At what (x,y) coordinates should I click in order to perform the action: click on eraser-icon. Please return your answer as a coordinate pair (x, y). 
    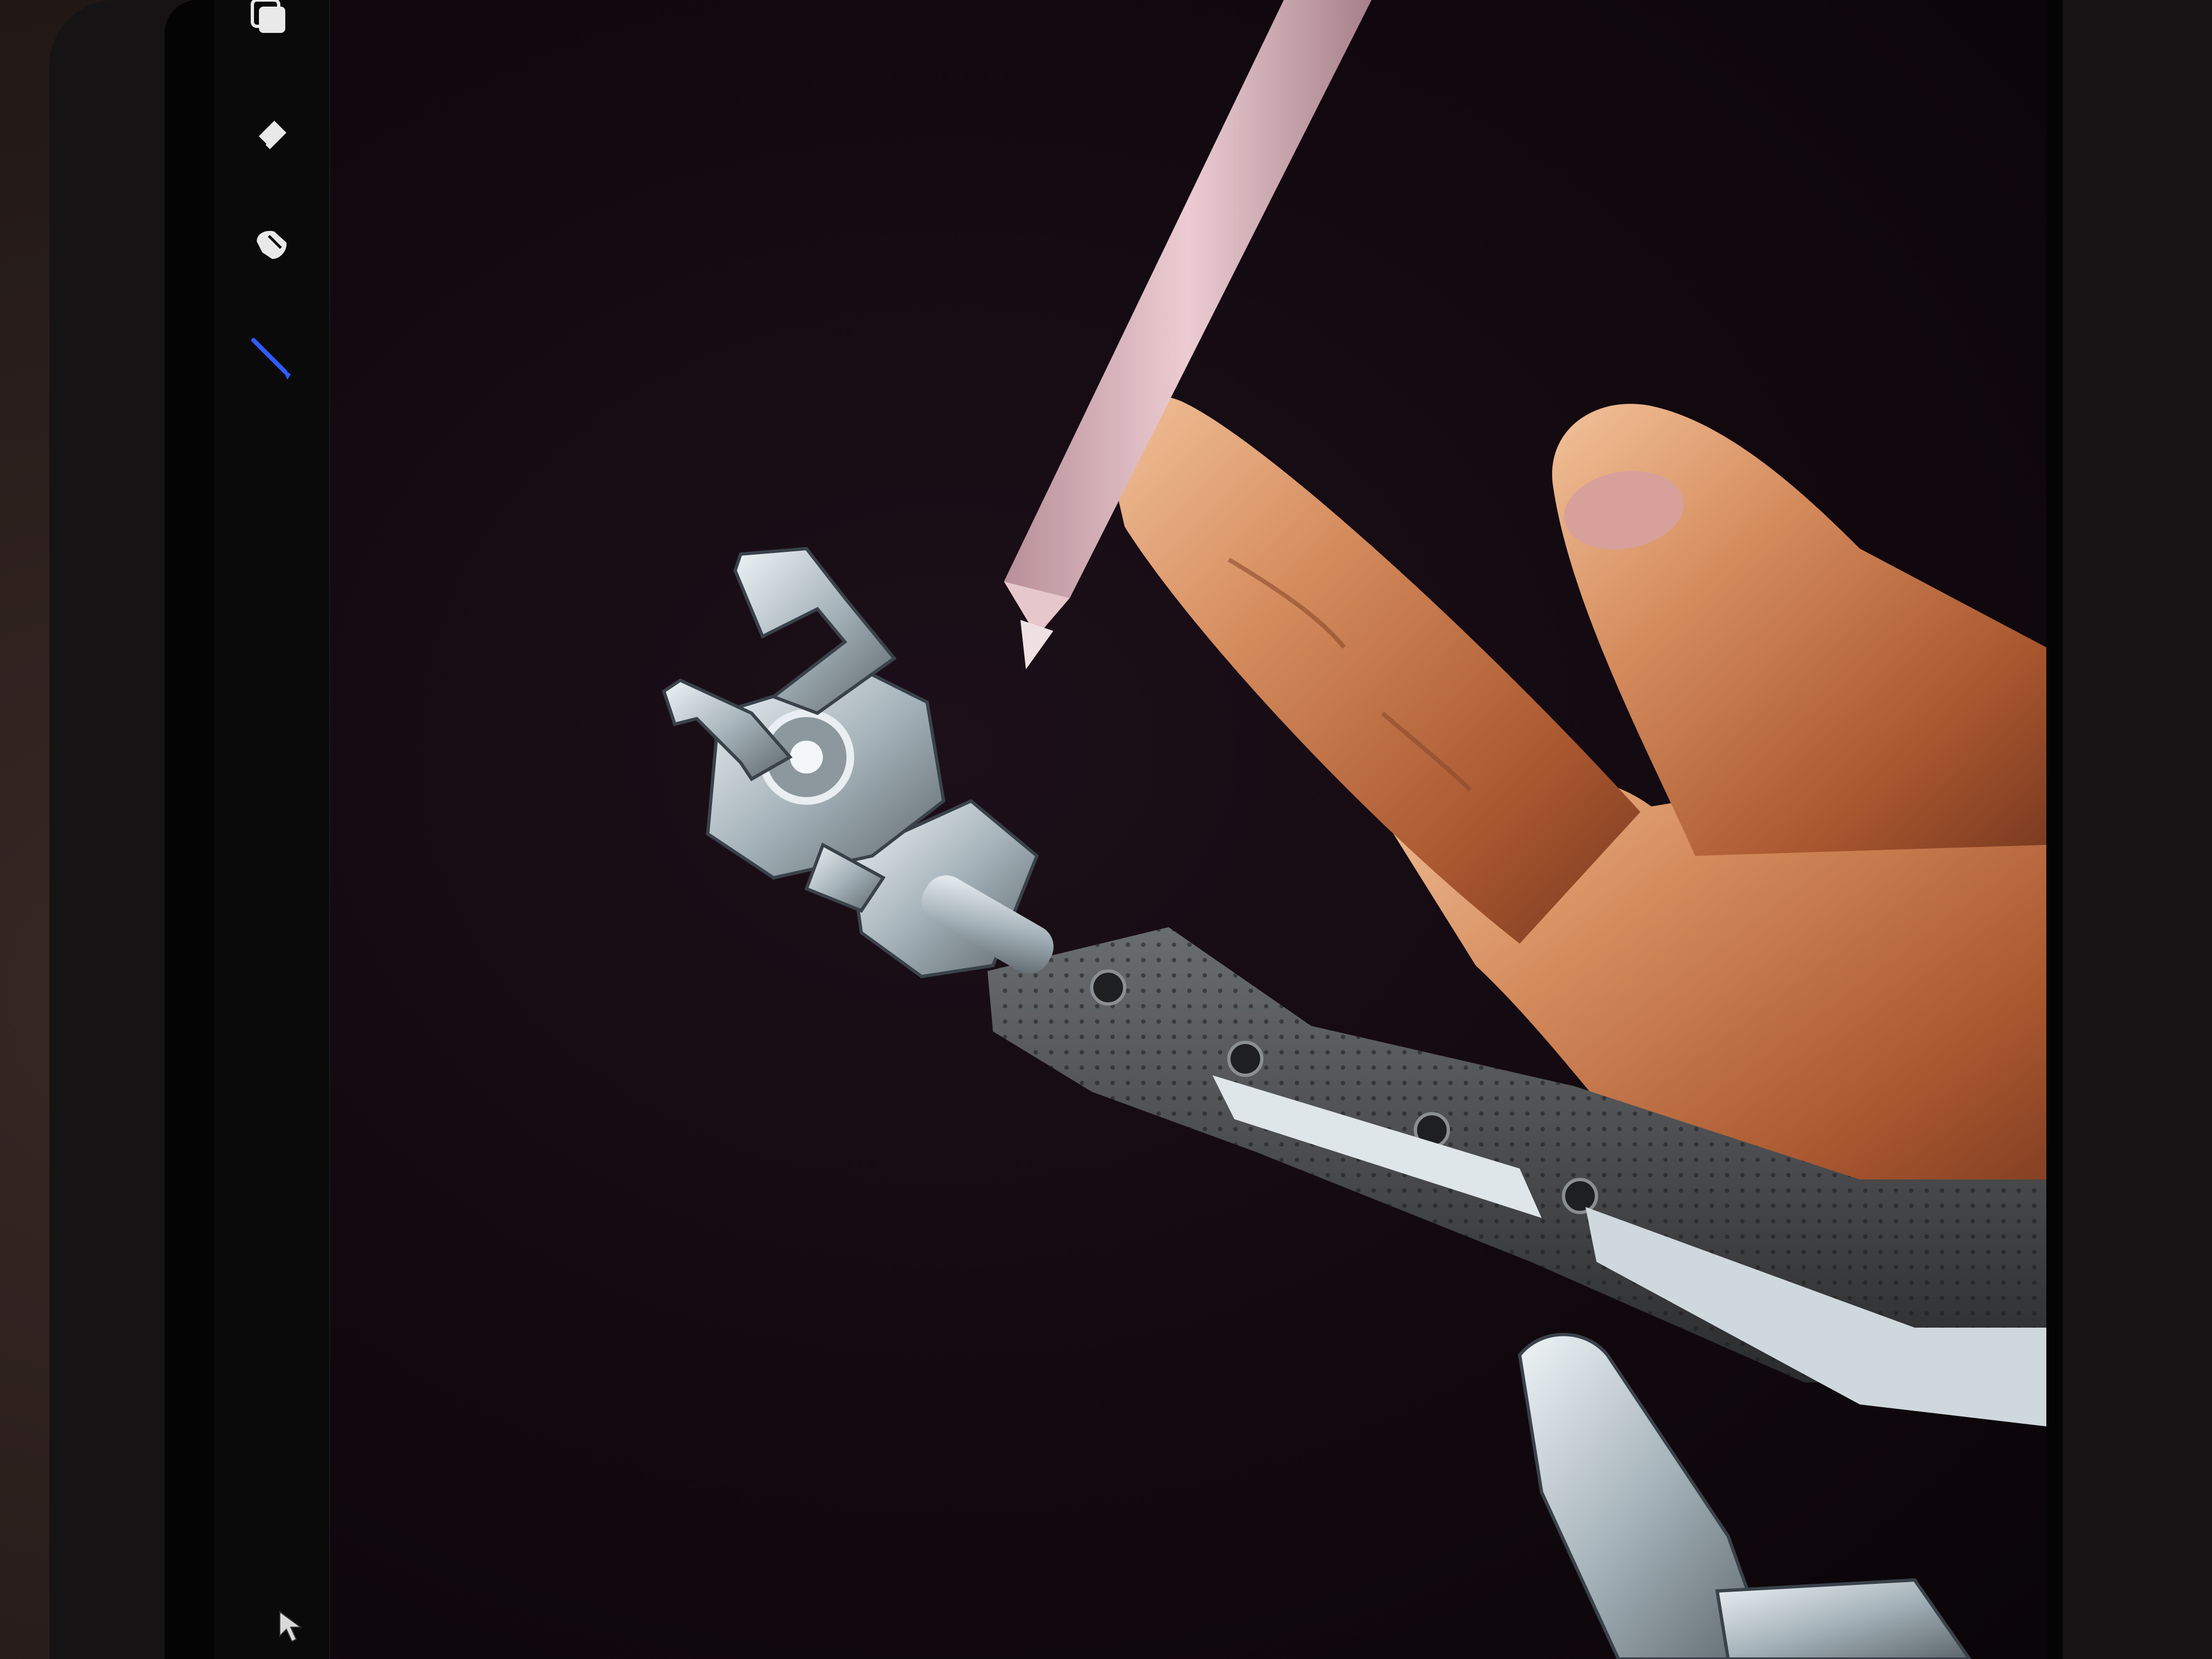
    Looking at the image, I should click on (271, 135).